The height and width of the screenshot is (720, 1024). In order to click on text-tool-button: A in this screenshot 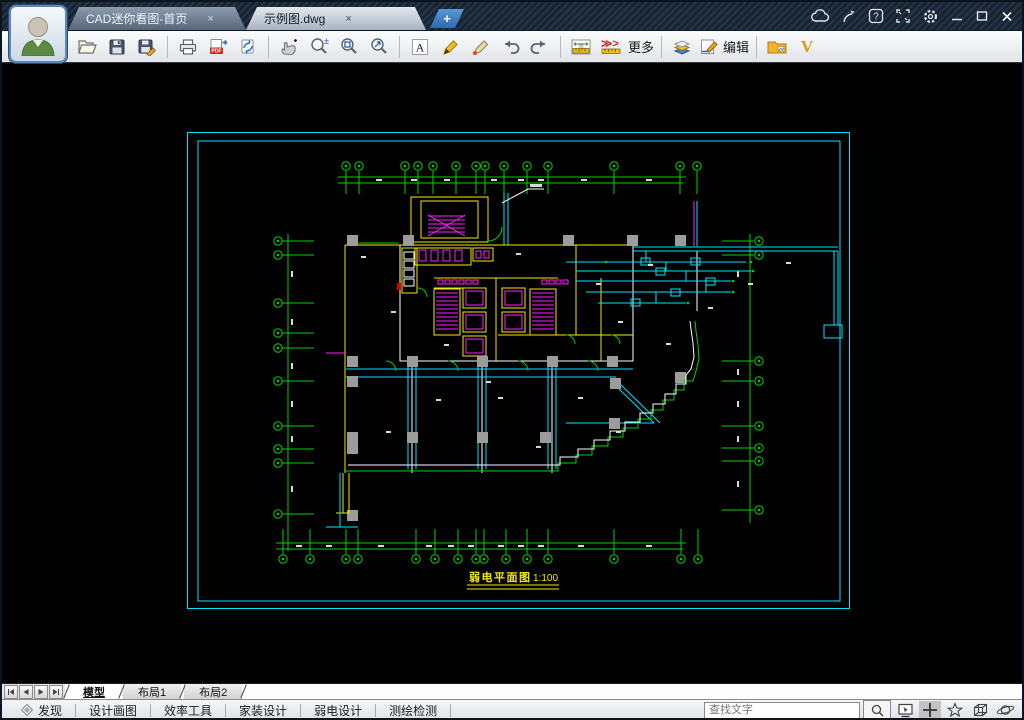, I will do `click(420, 47)`.